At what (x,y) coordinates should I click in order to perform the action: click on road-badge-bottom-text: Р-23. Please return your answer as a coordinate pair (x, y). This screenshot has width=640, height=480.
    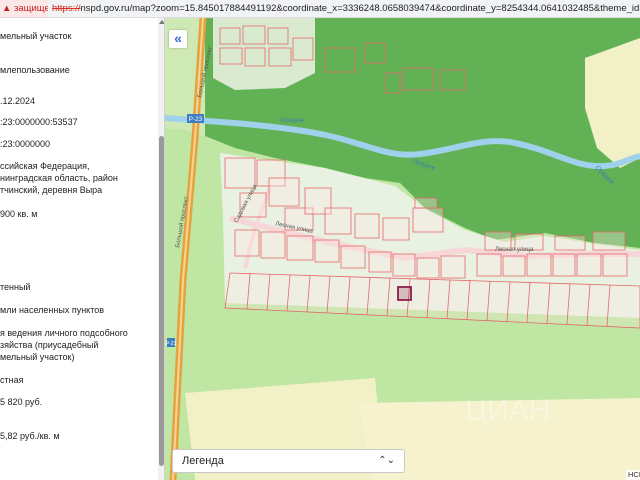
    Looking at the image, I should click on (171, 344).